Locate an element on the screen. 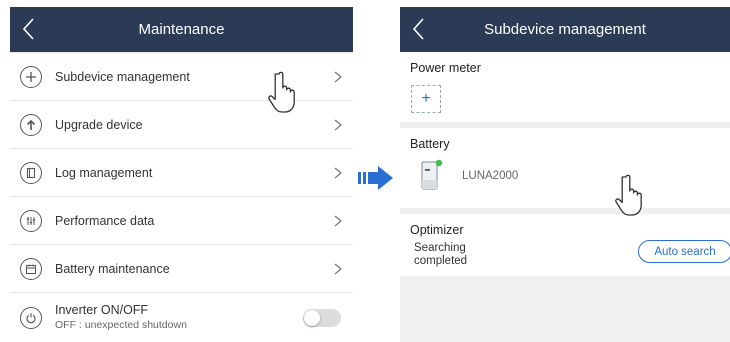 This screenshot has width=730, height=342. battery-section: Battery LUNA2000 is located at coordinates (565, 168).